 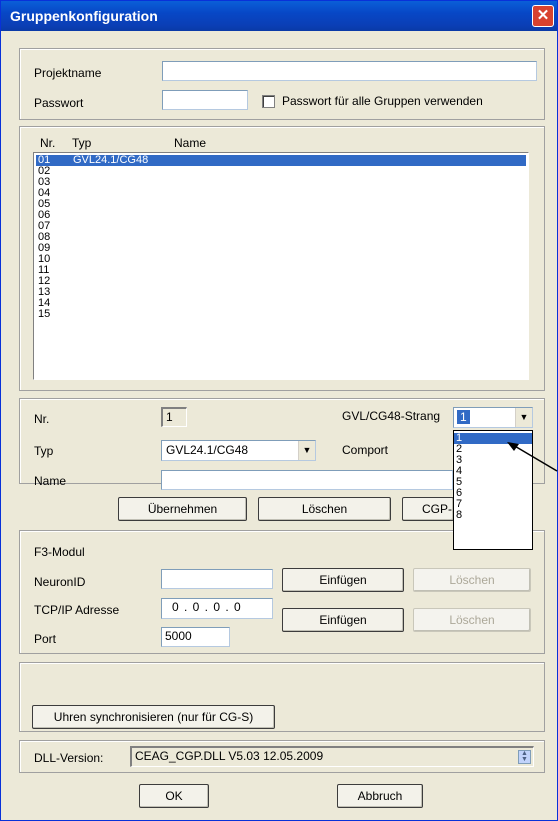 What do you see at coordinates (281, 226) in the screenshot?
I see `list-item: 07` at bounding box center [281, 226].